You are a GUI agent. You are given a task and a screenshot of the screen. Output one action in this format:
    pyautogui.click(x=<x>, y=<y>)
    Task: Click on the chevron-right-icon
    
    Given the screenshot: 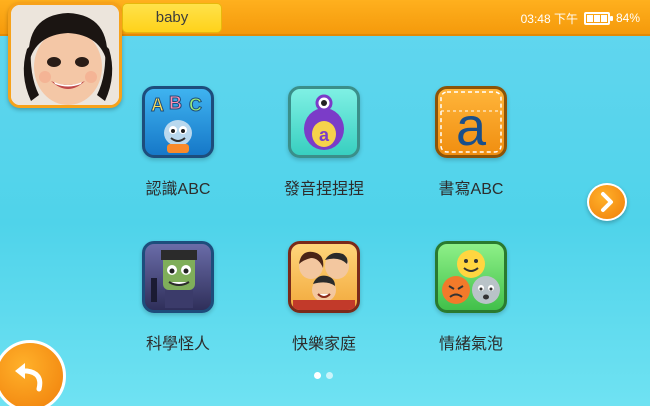 What is the action you would take?
    pyautogui.click(x=607, y=202)
    